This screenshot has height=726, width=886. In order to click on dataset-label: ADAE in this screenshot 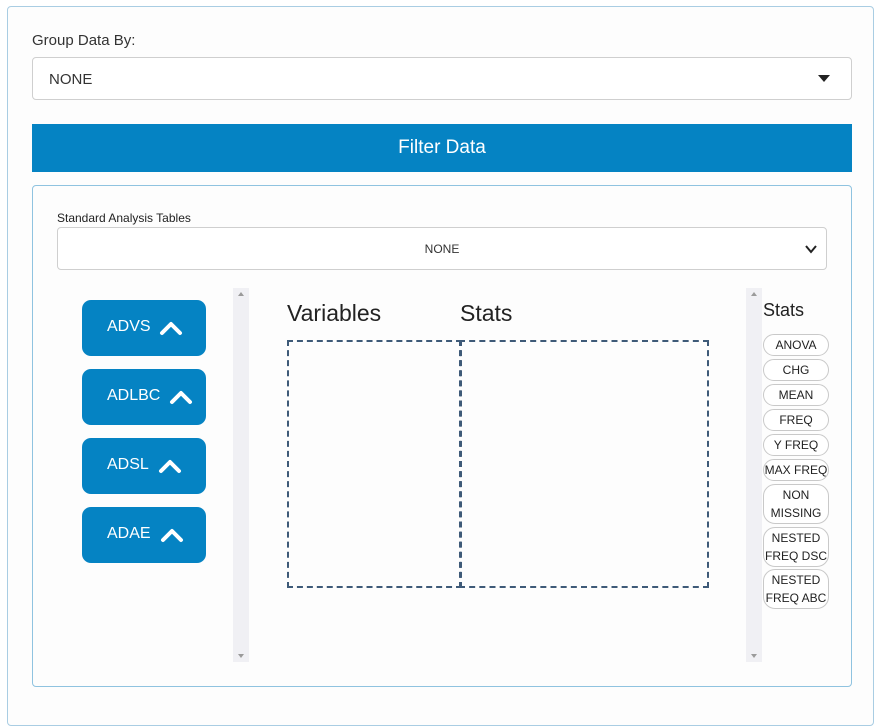, I will do `click(129, 533)`.